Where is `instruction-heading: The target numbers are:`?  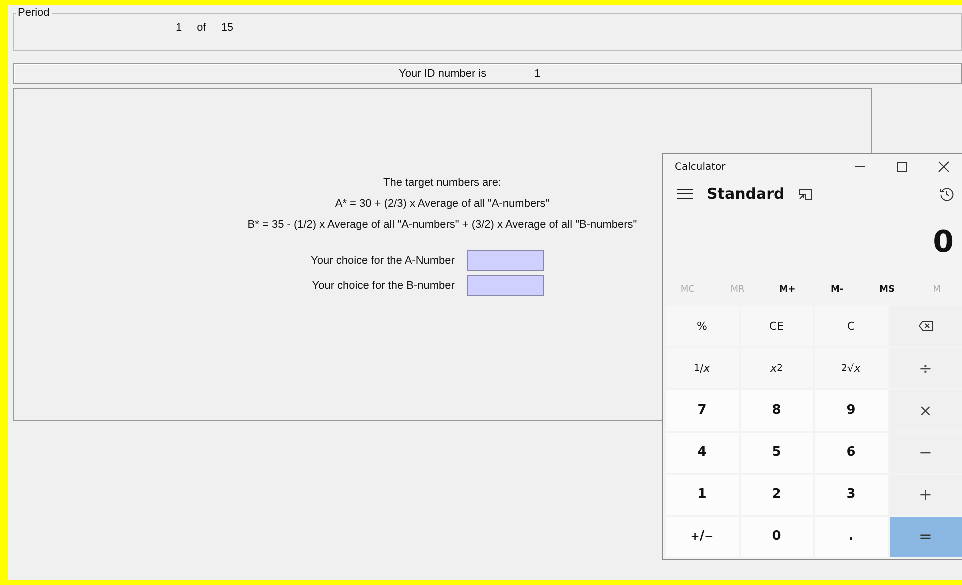
instruction-heading: The target numbers are: is located at coordinates (442, 183).